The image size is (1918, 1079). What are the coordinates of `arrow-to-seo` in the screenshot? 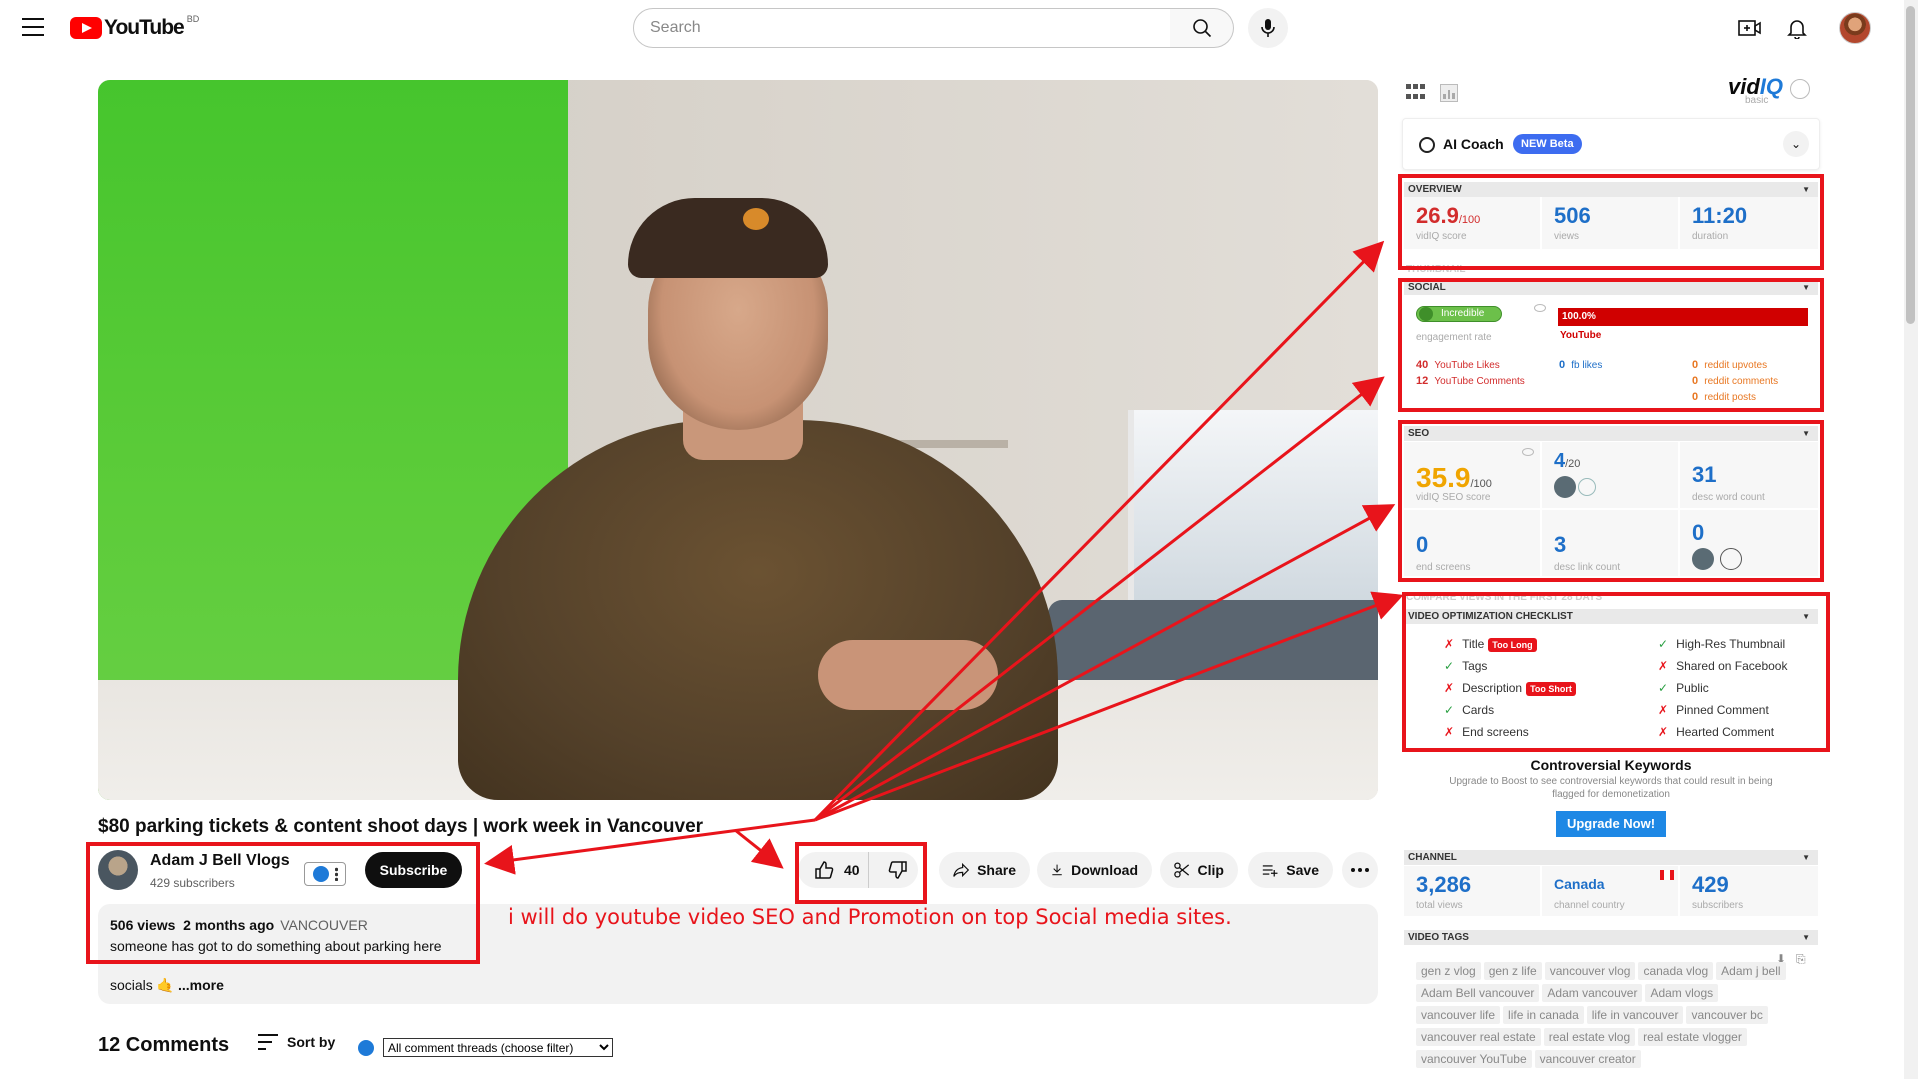 It's located at (1105, 663).